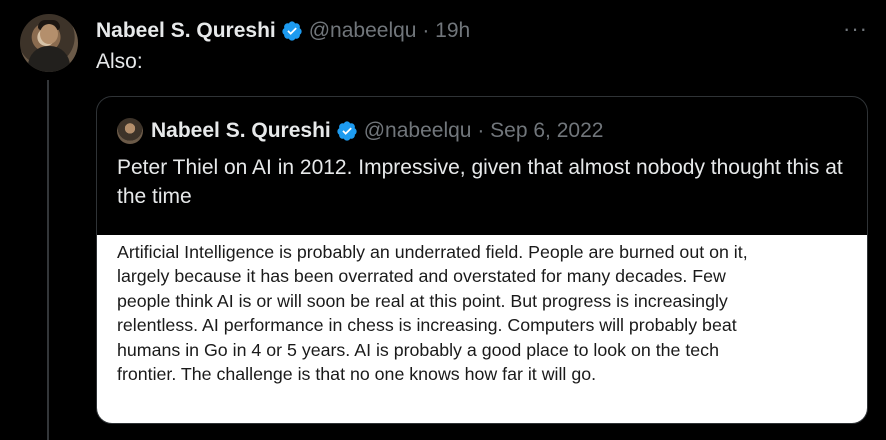 The width and height of the screenshot is (886, 440). I want to click on more-options-icon: ···, so click(855, 29).